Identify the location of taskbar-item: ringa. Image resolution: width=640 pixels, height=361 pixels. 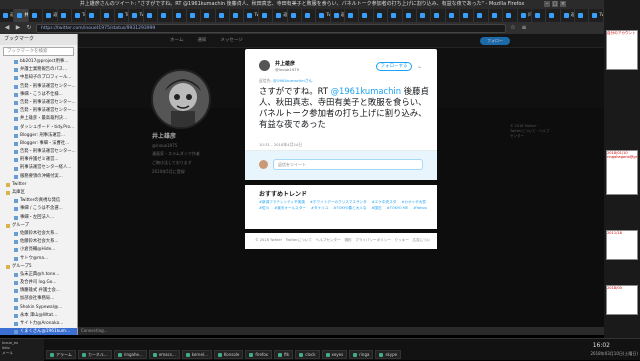
(361, 354).